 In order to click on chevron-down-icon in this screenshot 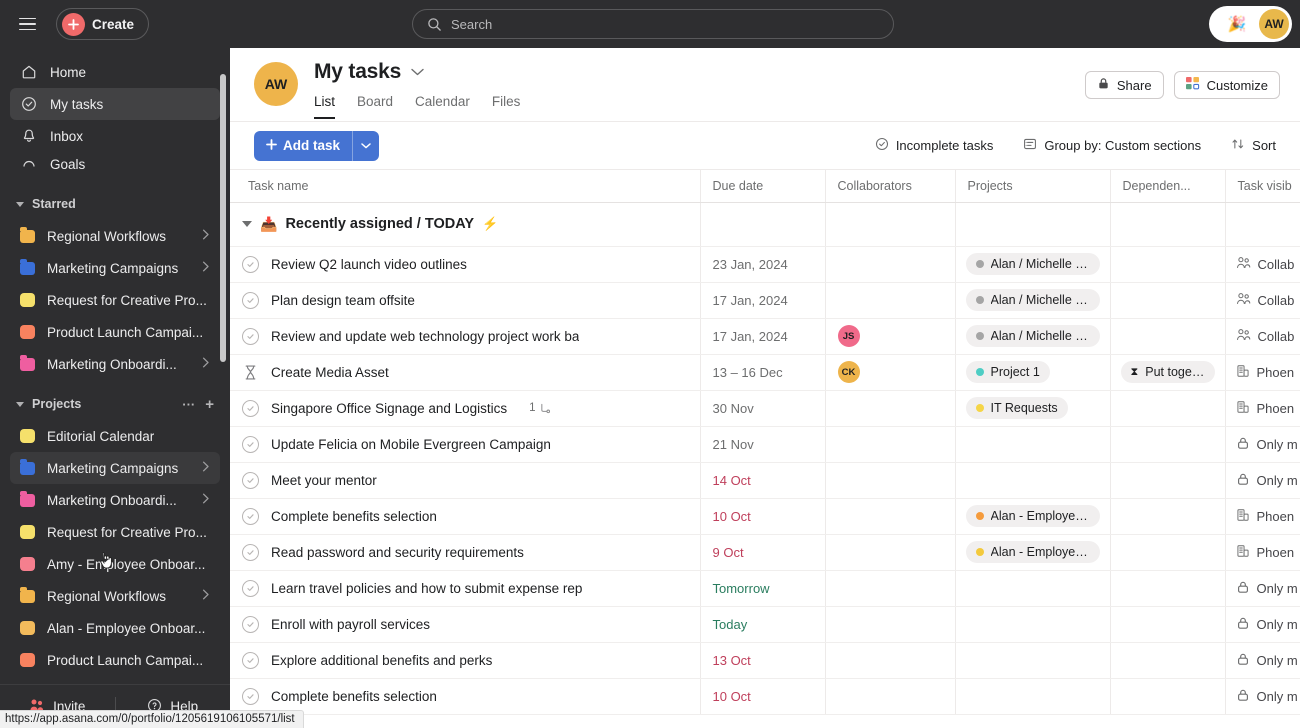, I will do `click(417, 72)`.